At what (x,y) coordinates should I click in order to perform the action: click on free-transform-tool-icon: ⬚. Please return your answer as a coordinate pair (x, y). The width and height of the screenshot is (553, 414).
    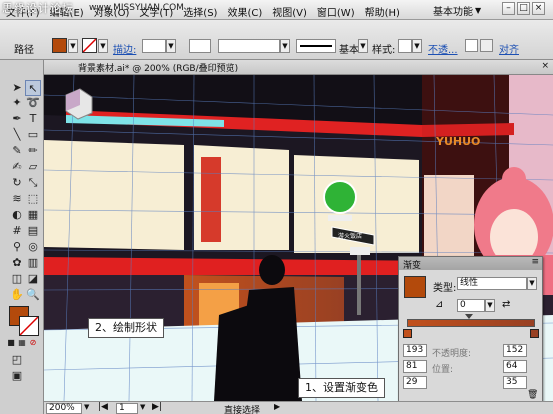
    Looking at the image, I should click on (33, 199).